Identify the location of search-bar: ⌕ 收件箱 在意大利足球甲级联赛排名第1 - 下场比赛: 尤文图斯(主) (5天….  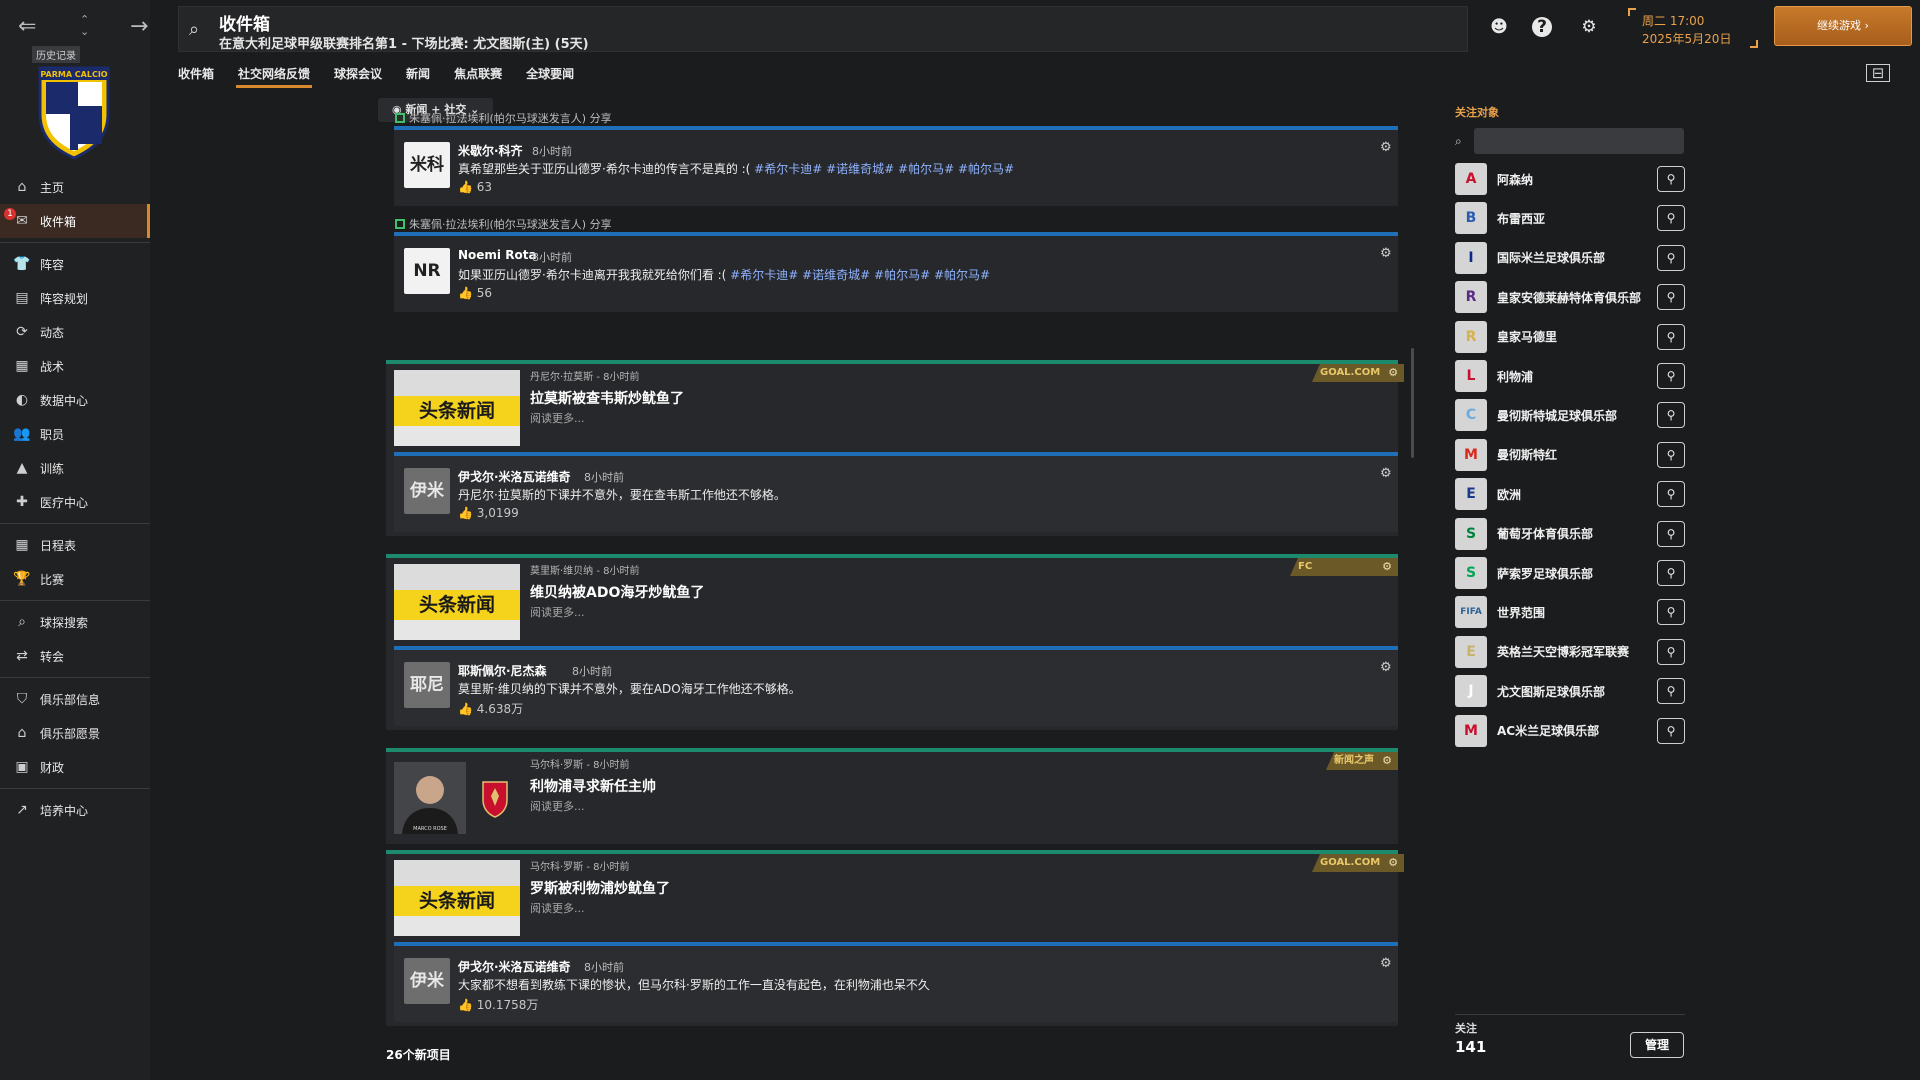
(823, 29).